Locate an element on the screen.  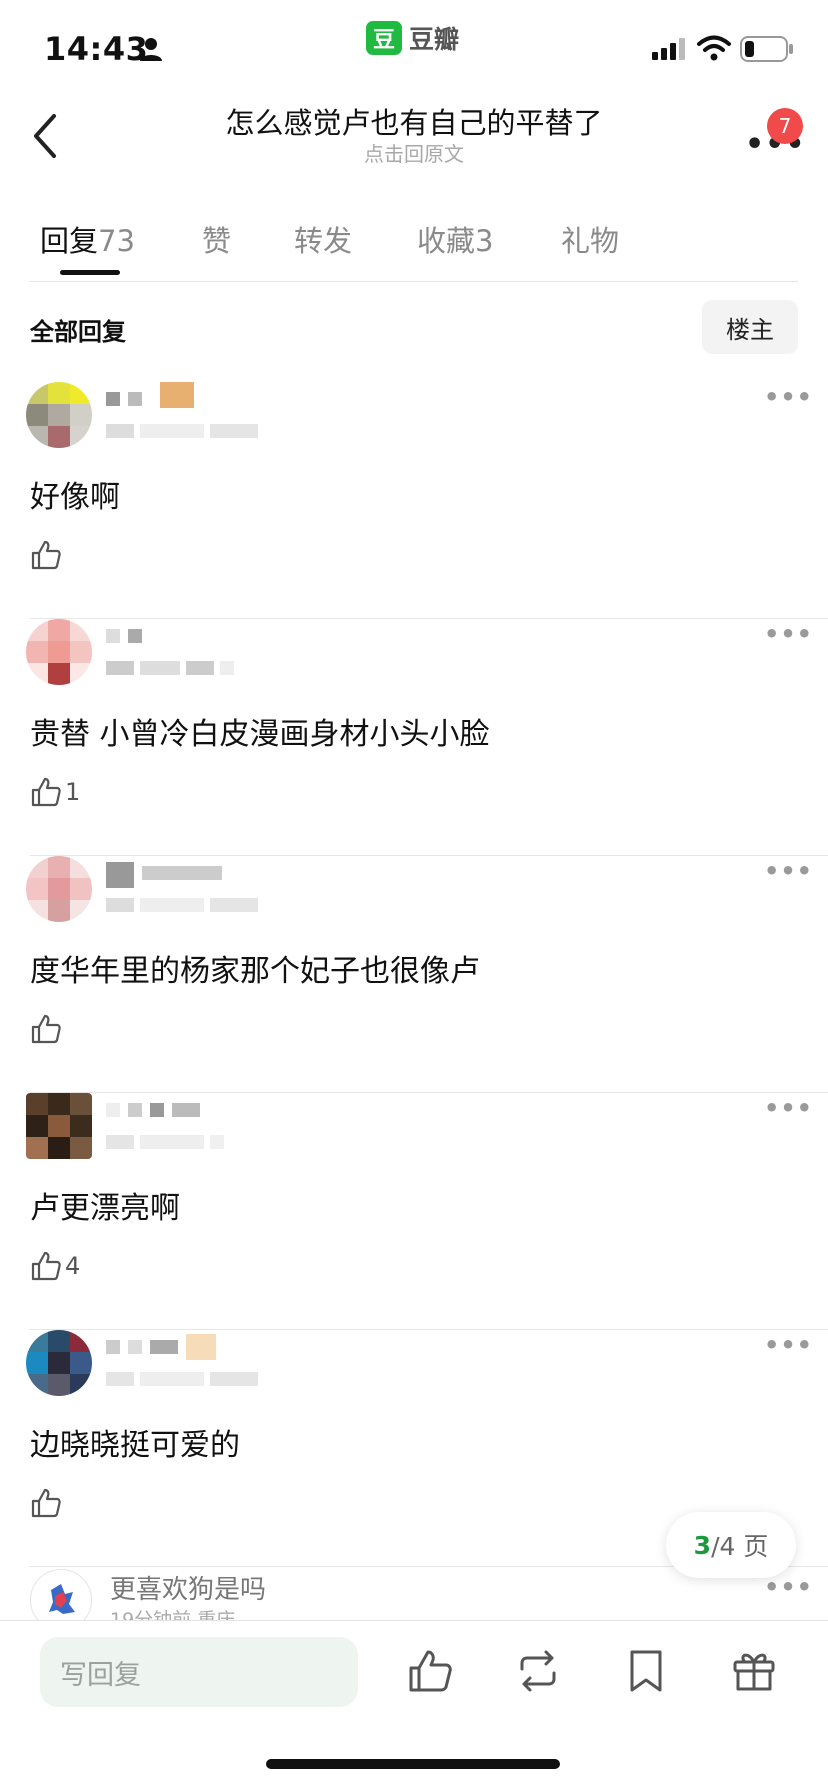
tab-collections: 收藏3 is located at coordinates (455, 239).